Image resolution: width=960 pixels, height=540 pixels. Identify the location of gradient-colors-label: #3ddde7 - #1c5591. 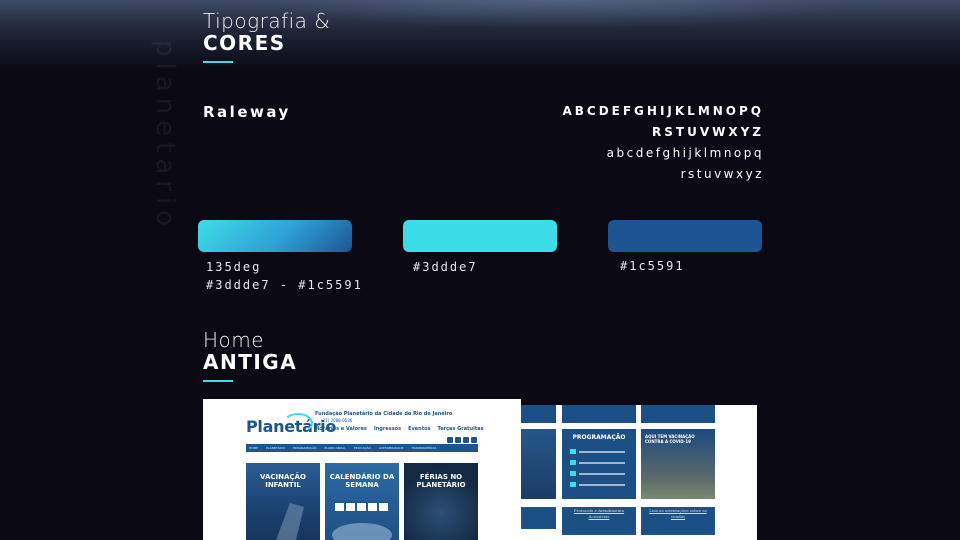
(284, 285).